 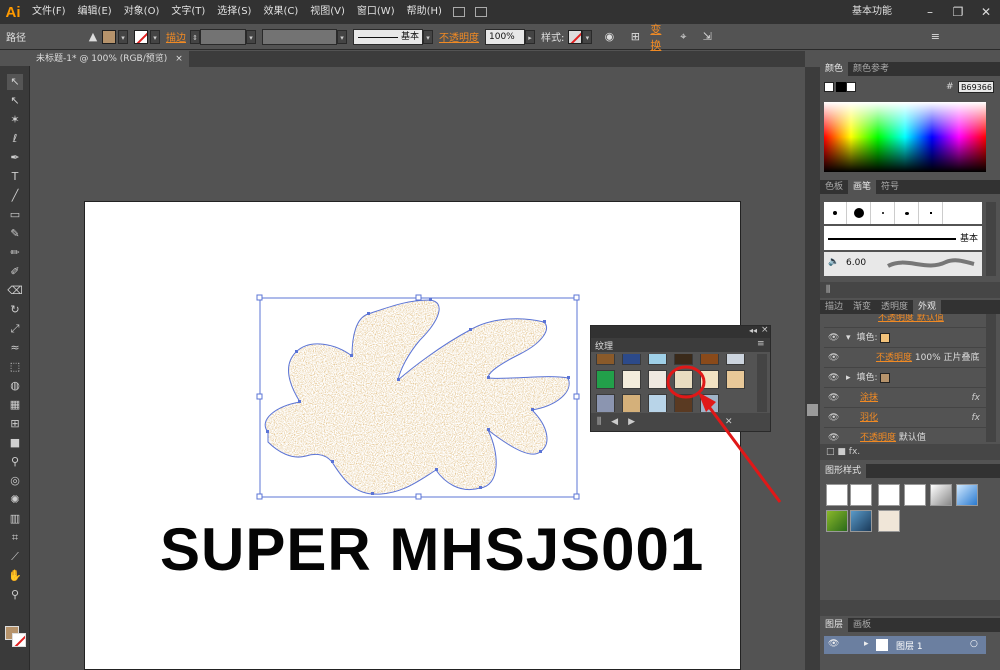 I want to click on basic-brush-row: 基本, so click(x=903, y=238).